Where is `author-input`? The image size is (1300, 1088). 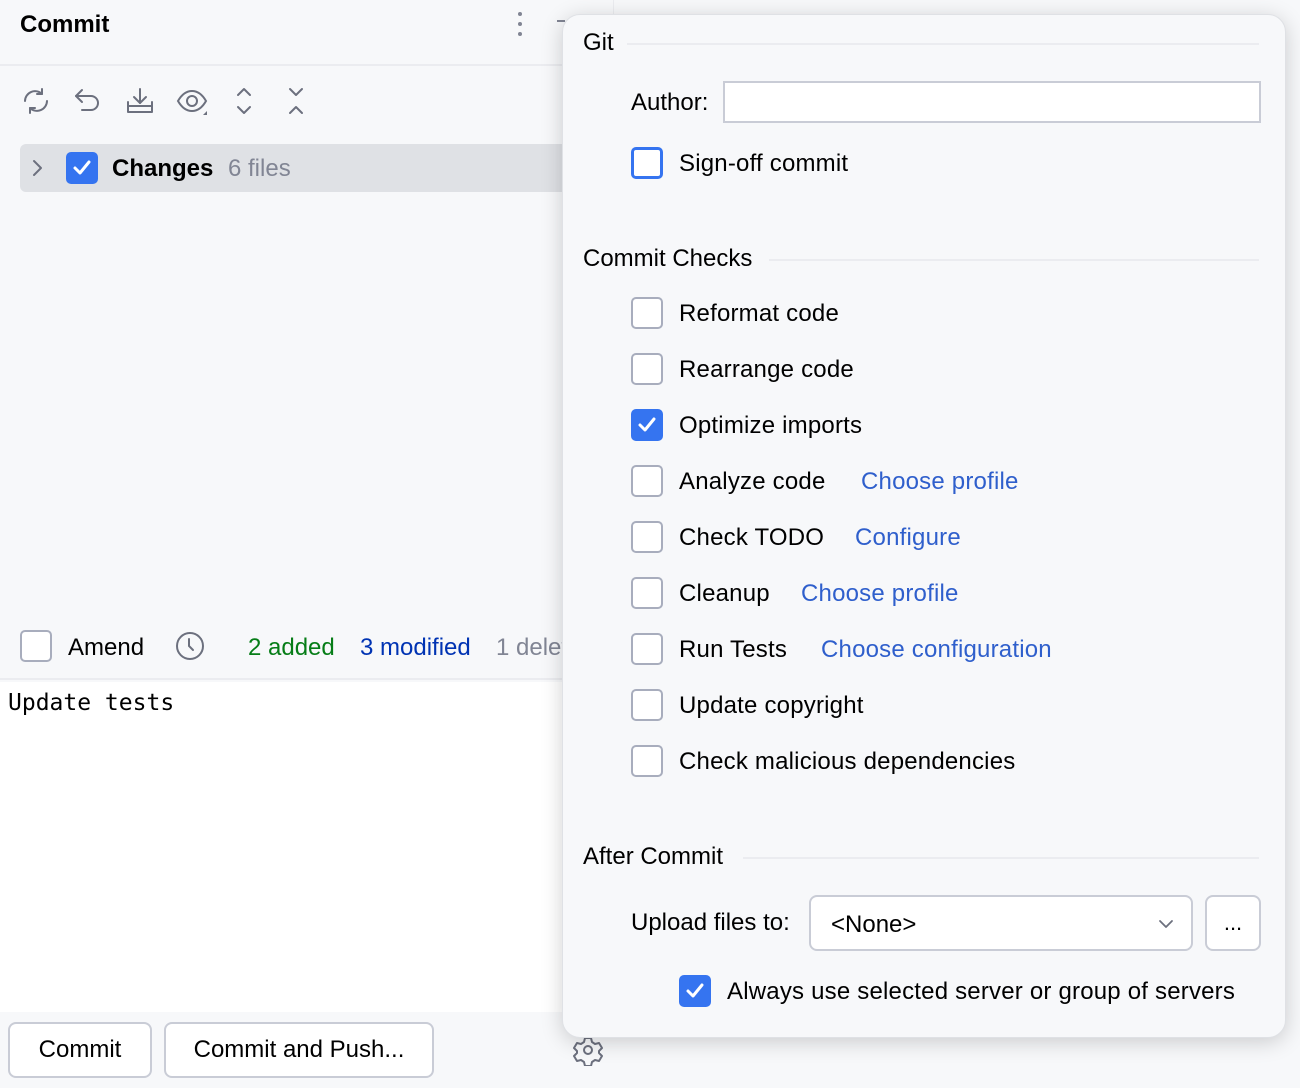
author-input is located at coordinates (992, 102).